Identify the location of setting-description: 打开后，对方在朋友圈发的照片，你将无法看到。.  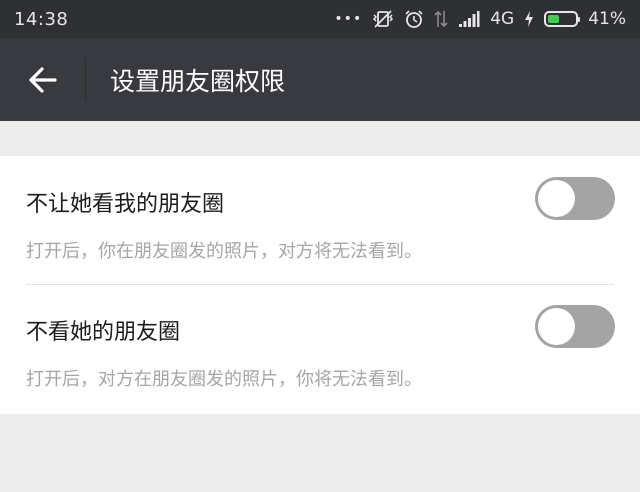
(224, 379).